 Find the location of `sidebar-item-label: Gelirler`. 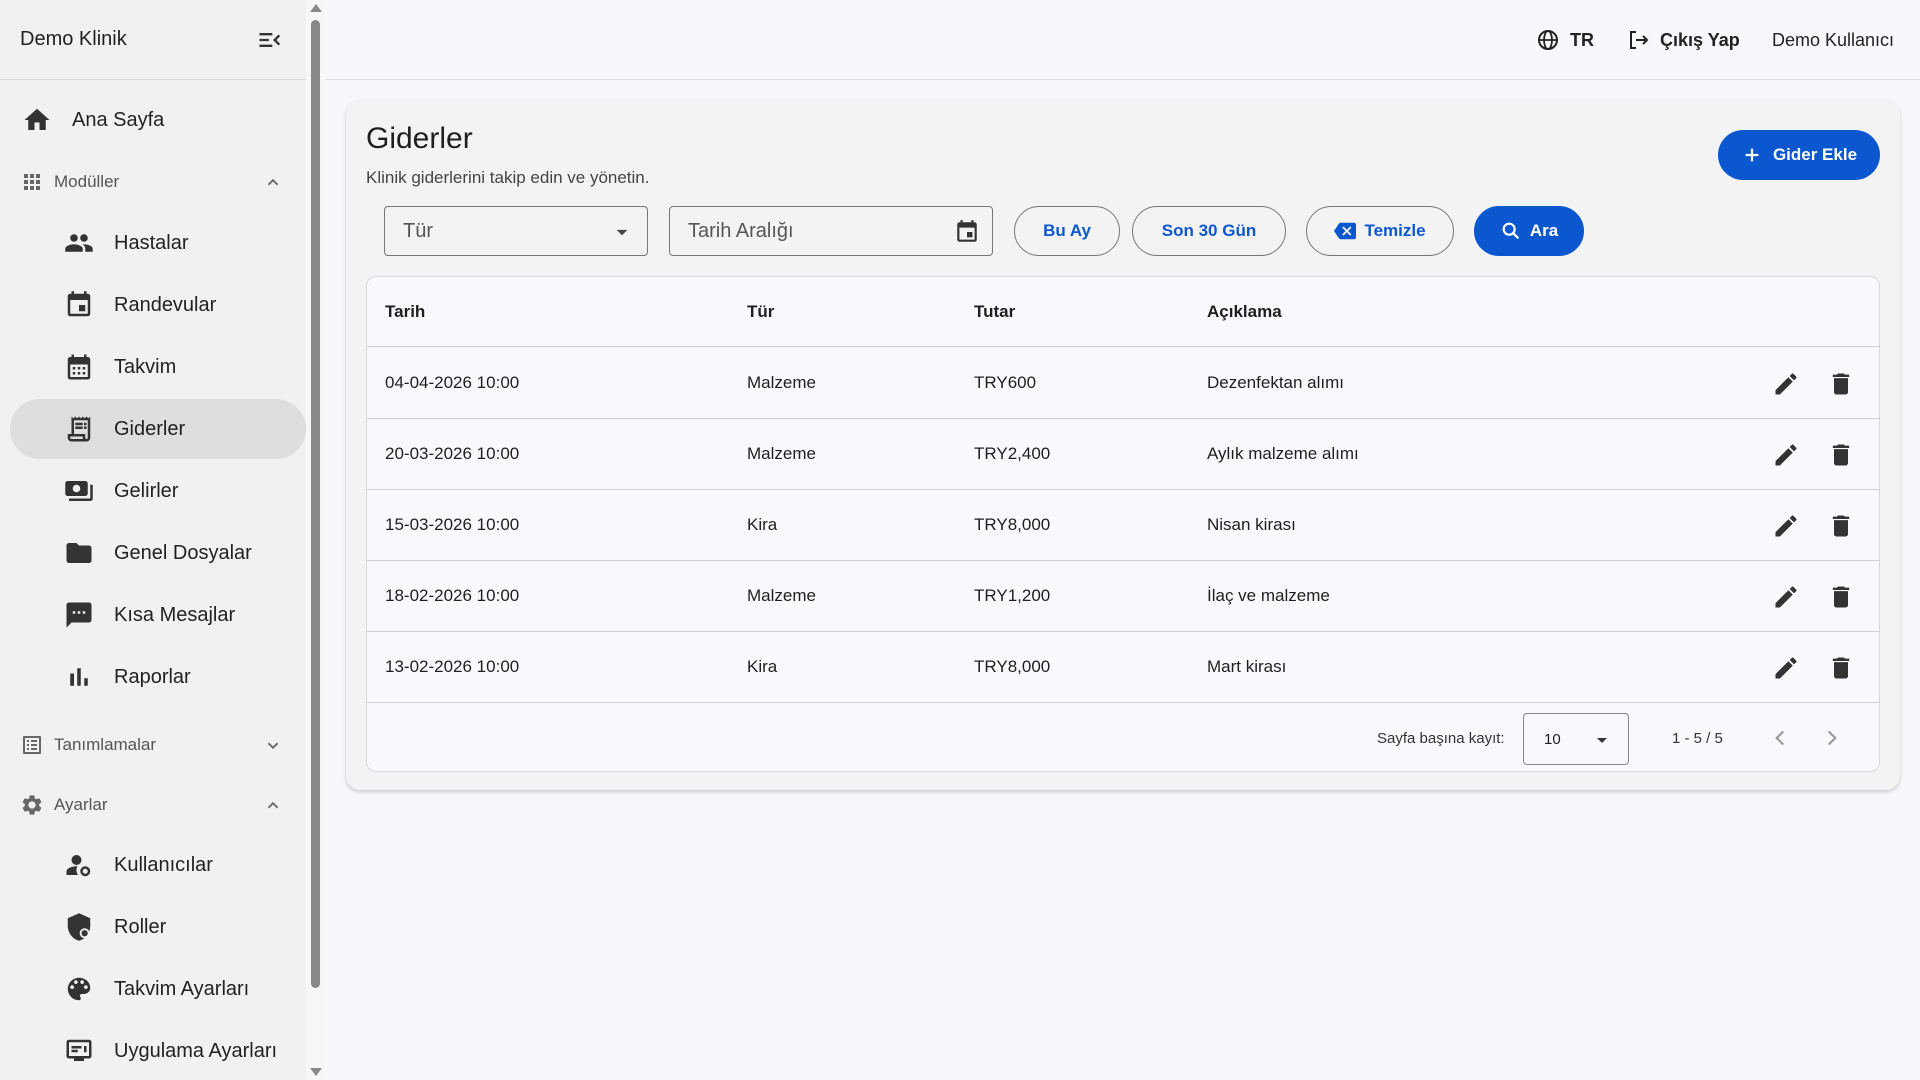

sidebar-item-label: Gelirler is located at coordinates (146, 490).